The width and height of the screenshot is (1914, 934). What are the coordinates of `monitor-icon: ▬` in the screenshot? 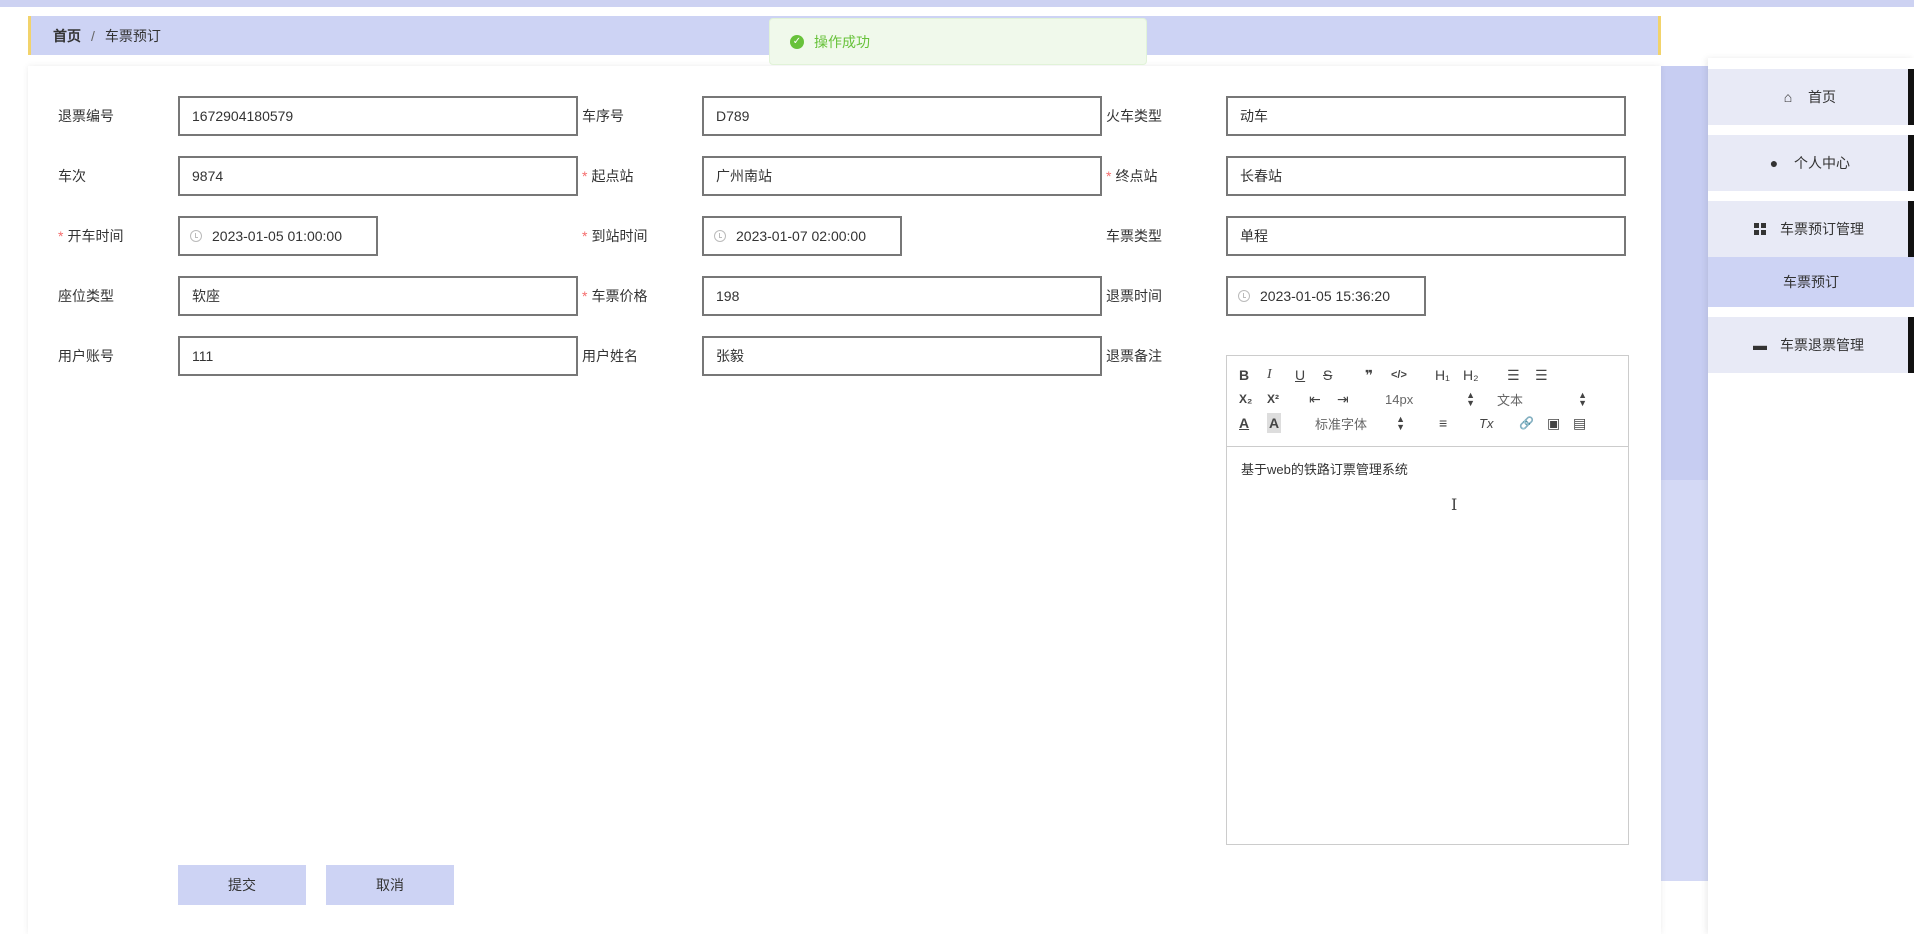 It's located at (1760, 345).